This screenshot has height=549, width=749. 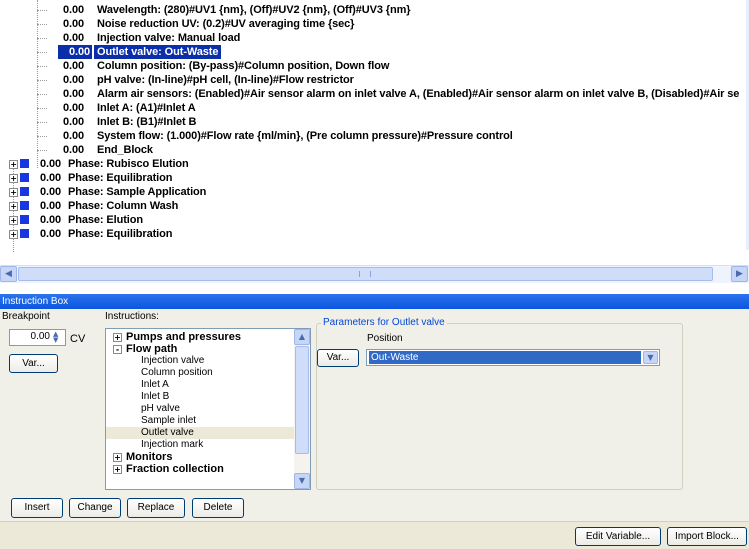 What do you see at coordinates (37, 508) in the screenshot?
I see `insert-button: Insert` at bounding box center [37, 508].